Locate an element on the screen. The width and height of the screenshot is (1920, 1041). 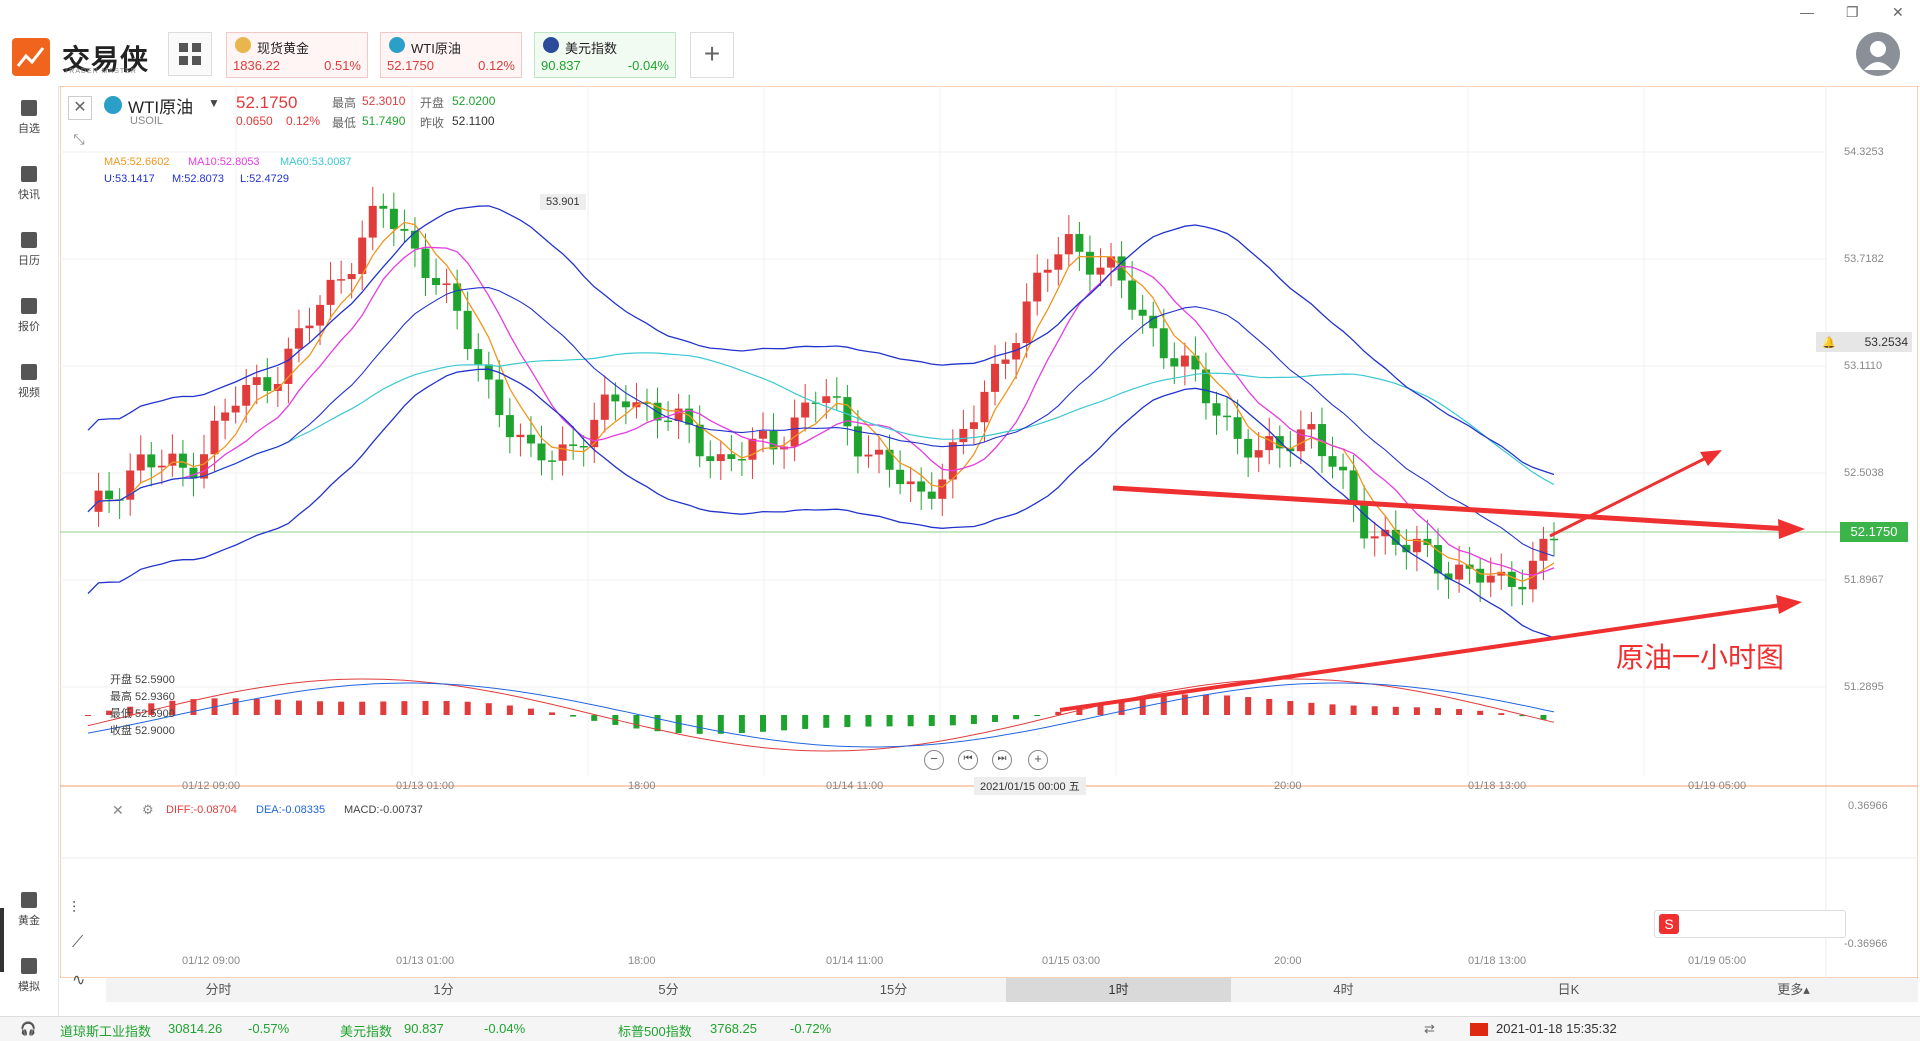
sidebar-item-flash: 快讯 is located at coordinates (29, 184).